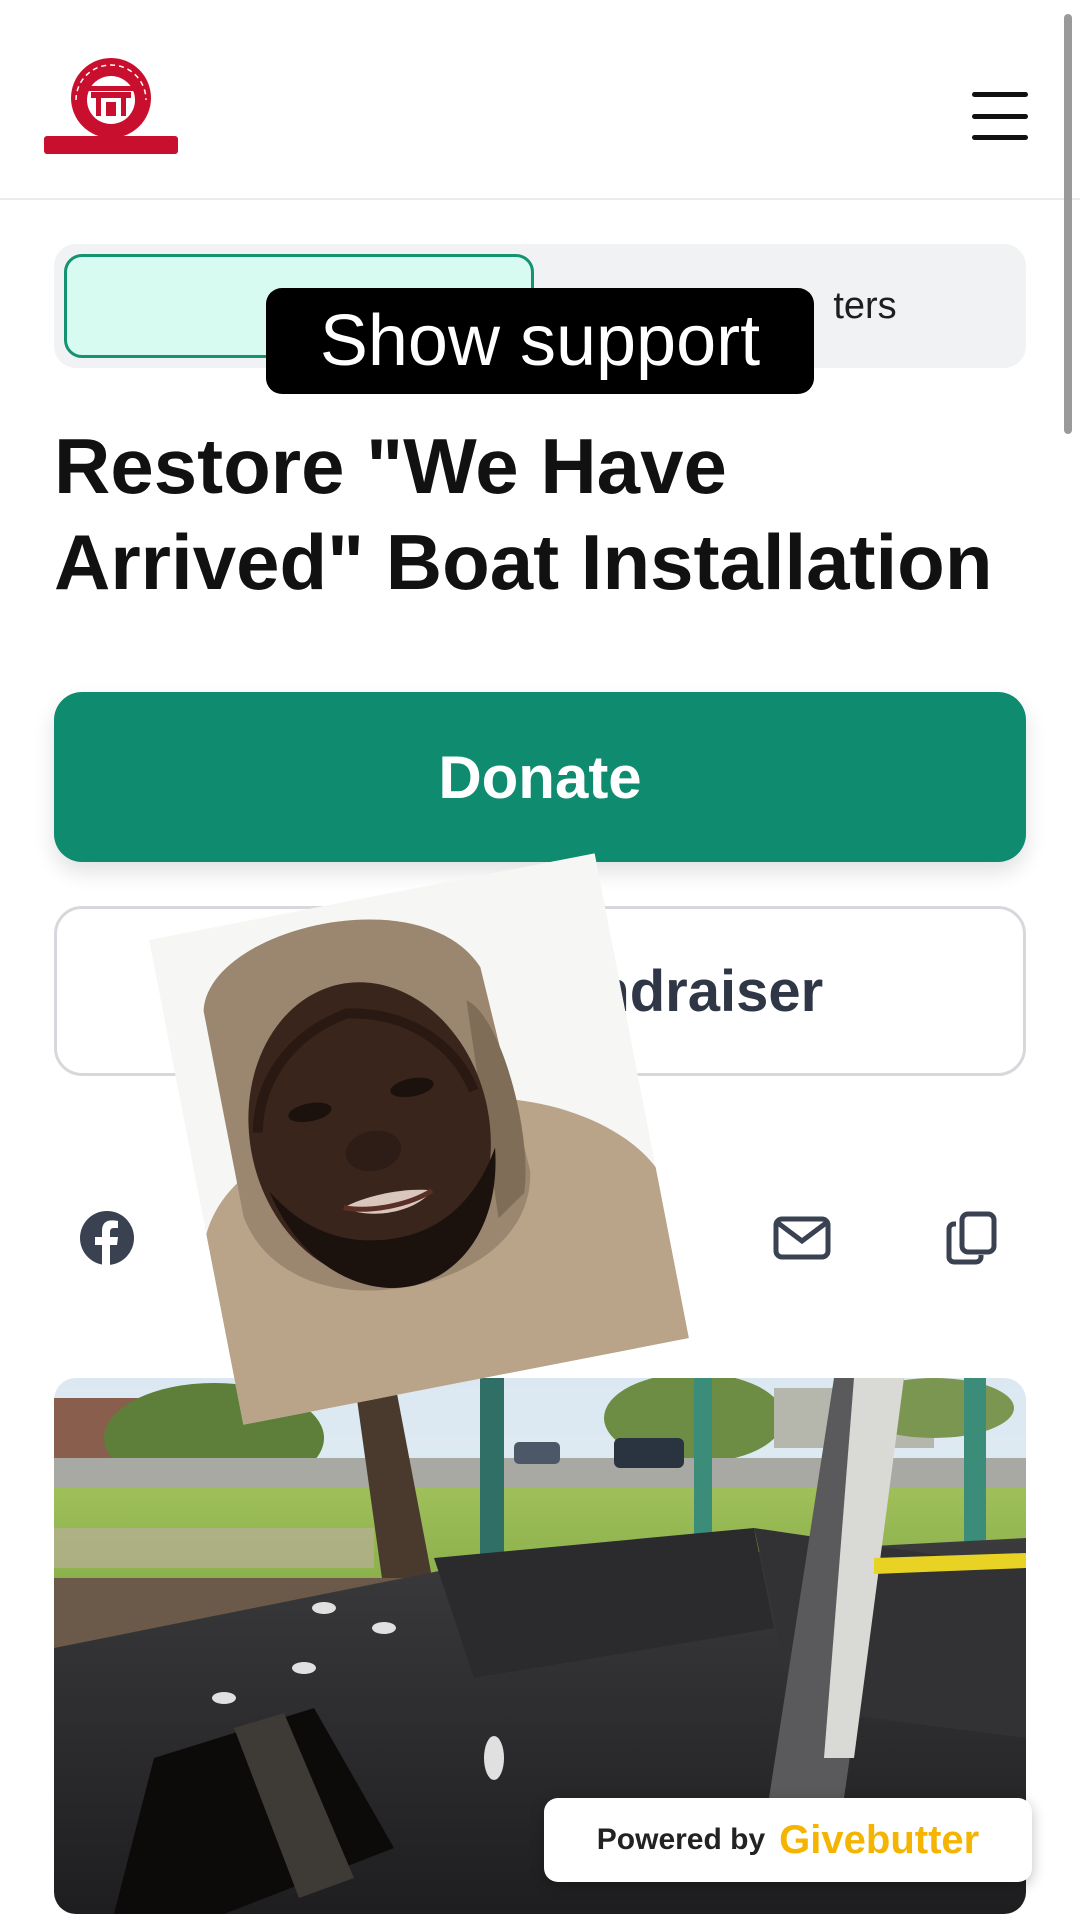  I want to click on site-header, so click(540, 100).